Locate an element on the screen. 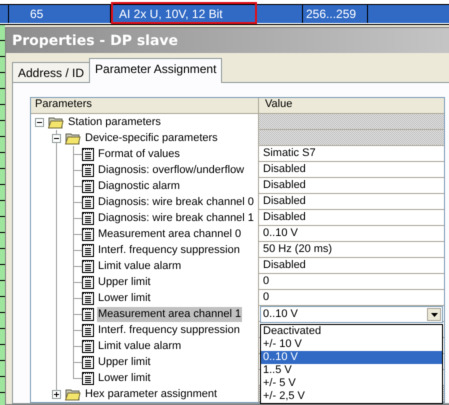  value-cell: Simatic S7 is located at coordinates (351, 153).